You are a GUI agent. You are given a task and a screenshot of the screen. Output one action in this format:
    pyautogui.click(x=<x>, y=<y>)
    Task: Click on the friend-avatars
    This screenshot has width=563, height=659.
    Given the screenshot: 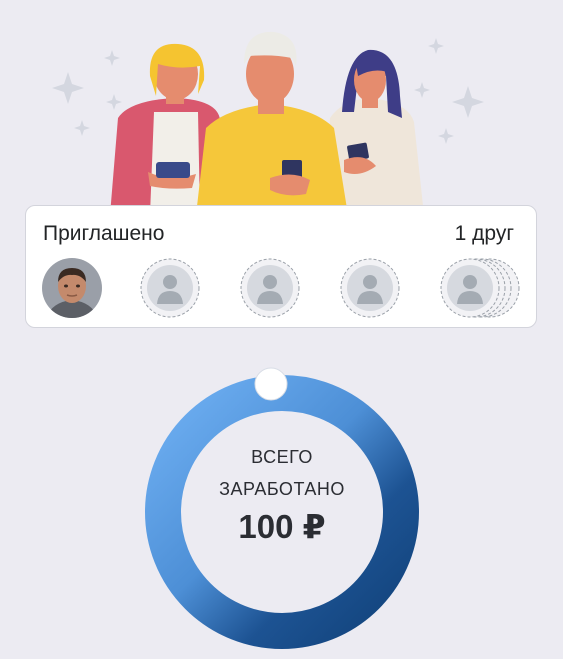 What is the action you would take?
    pyautogui.click(x=282, y=288)
    